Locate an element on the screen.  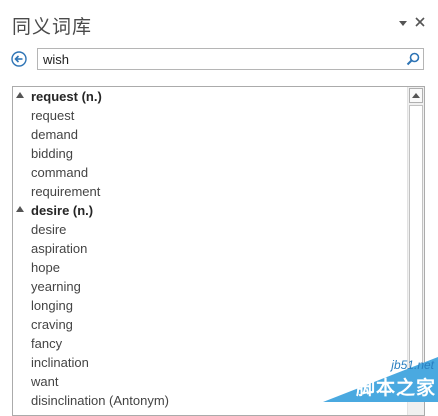
scrollbar is located at coordinates (415, 251).